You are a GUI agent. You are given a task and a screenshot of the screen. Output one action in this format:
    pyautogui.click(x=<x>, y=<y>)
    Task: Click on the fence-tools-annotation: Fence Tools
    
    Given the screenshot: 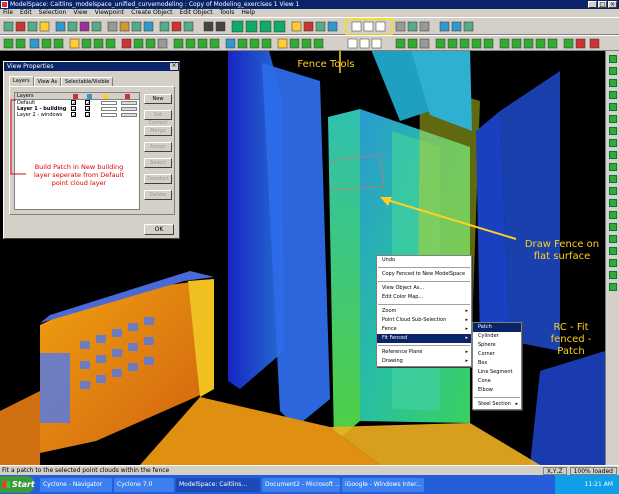 What is the action you would take?
    pyautogui.click(x=326, y=64)
    